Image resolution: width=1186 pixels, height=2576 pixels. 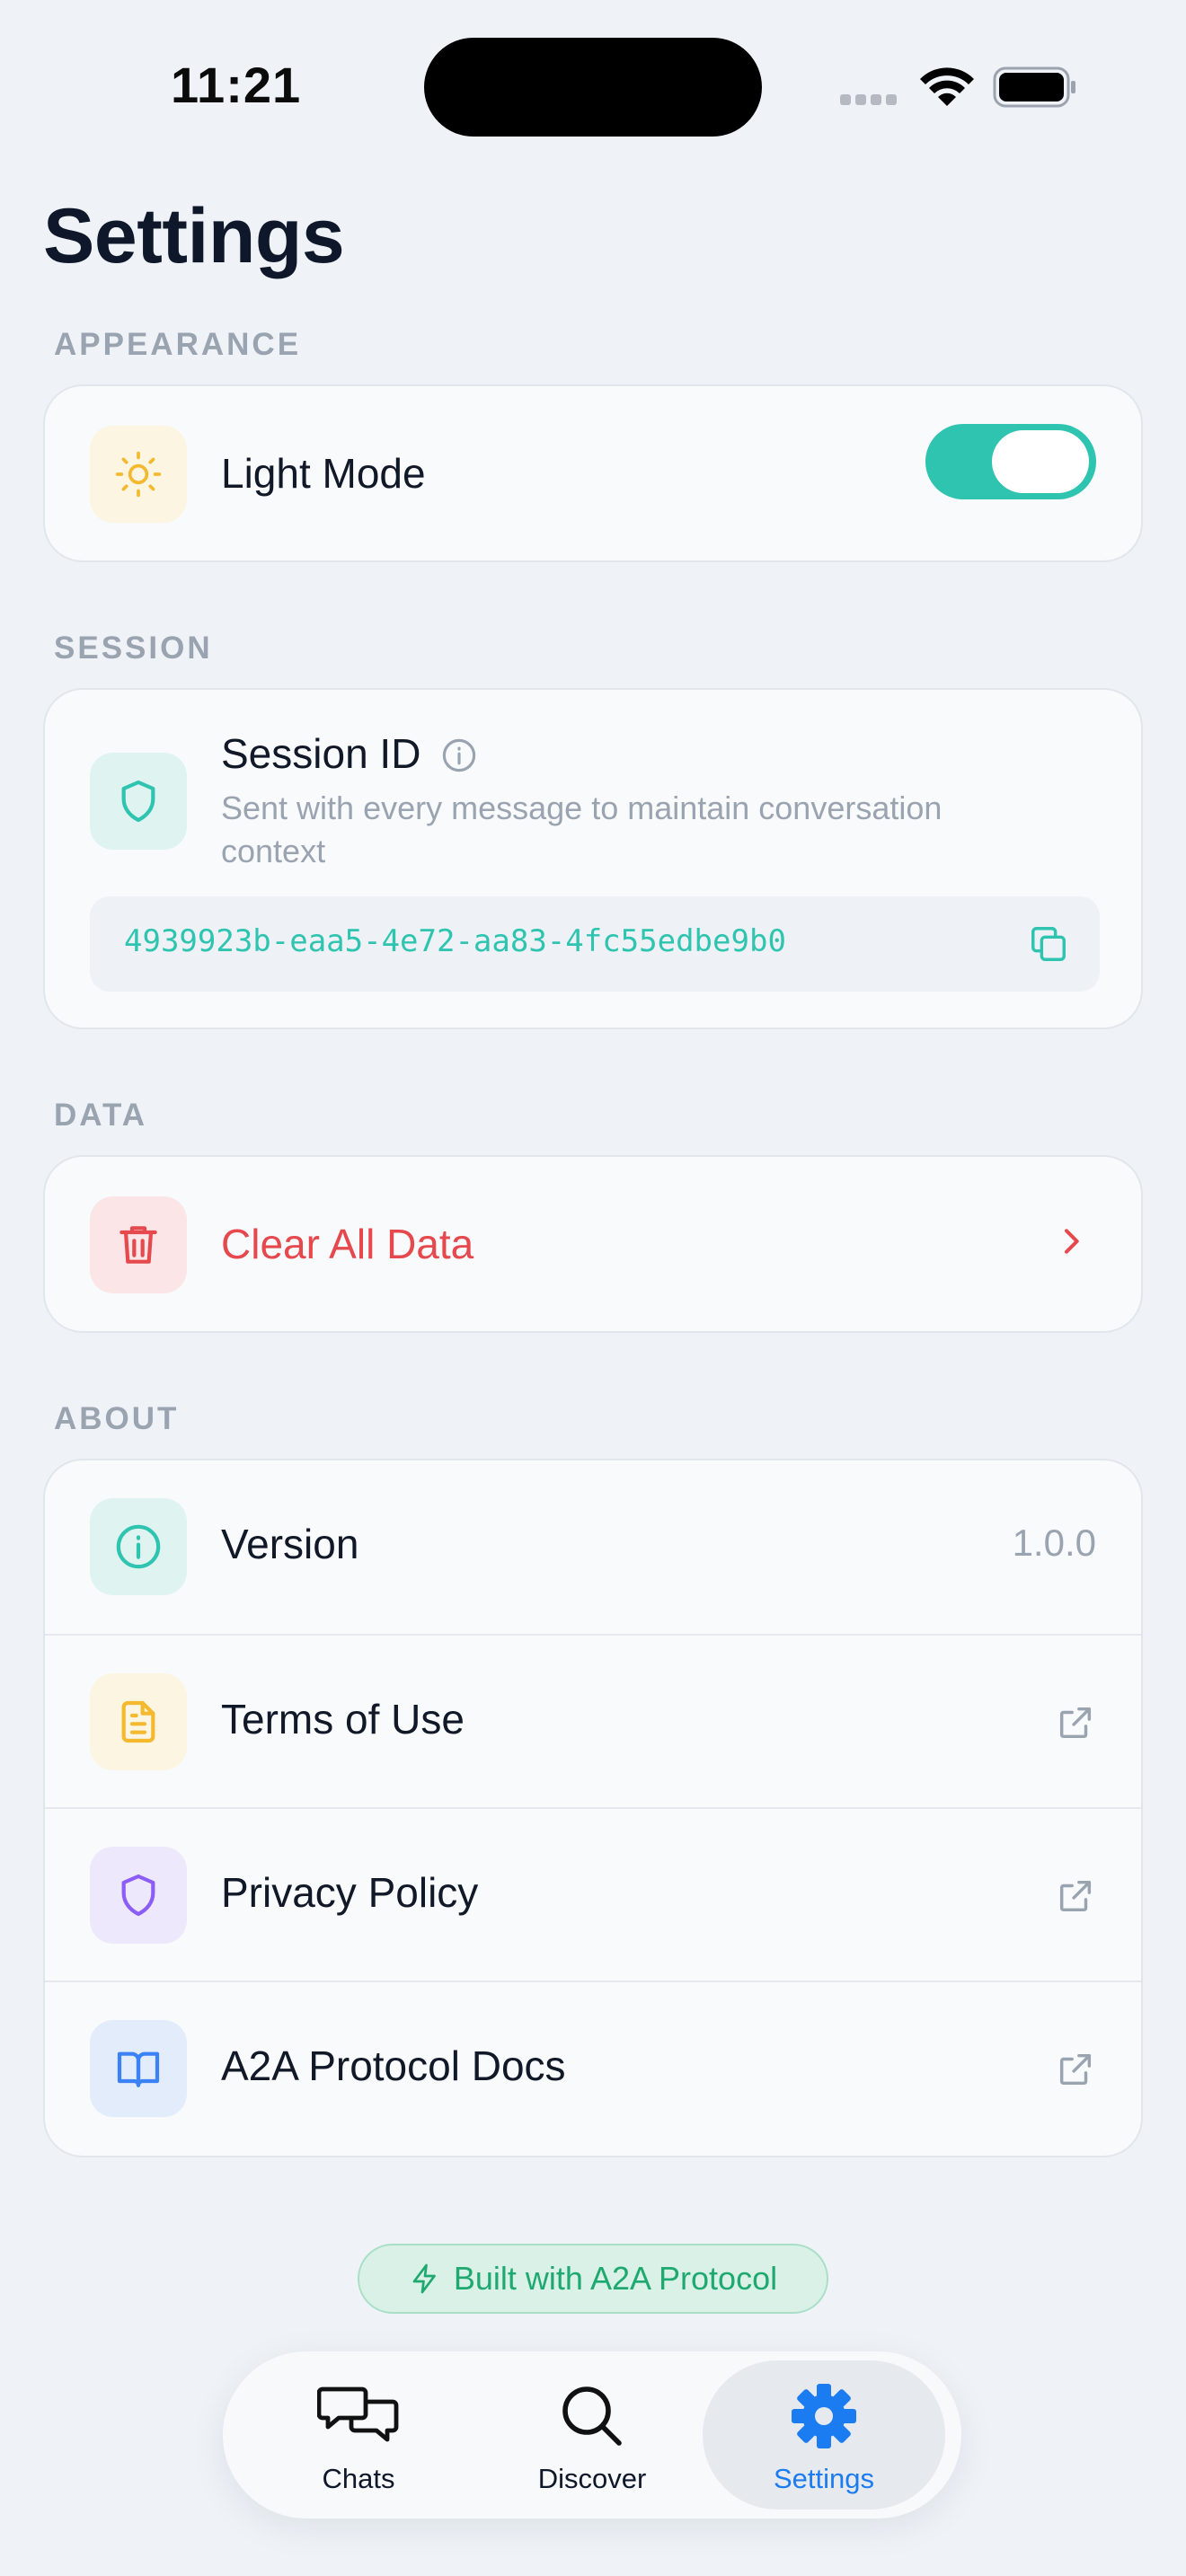 I want to click on clear-data-row: Clear All Data, so click(x=593, y=1244).